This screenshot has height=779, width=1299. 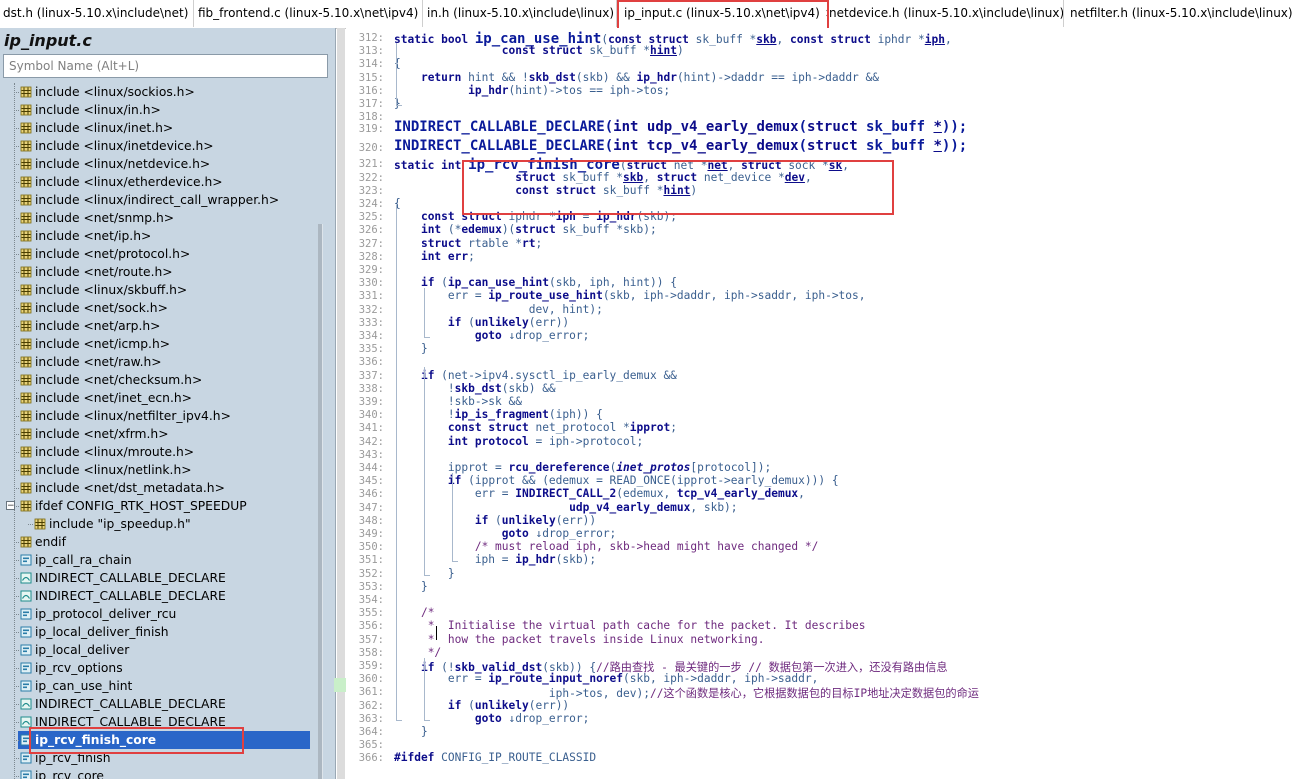 I want to click on symbol-item: include <linux/netlink.h>, so click(x=106, y=470).